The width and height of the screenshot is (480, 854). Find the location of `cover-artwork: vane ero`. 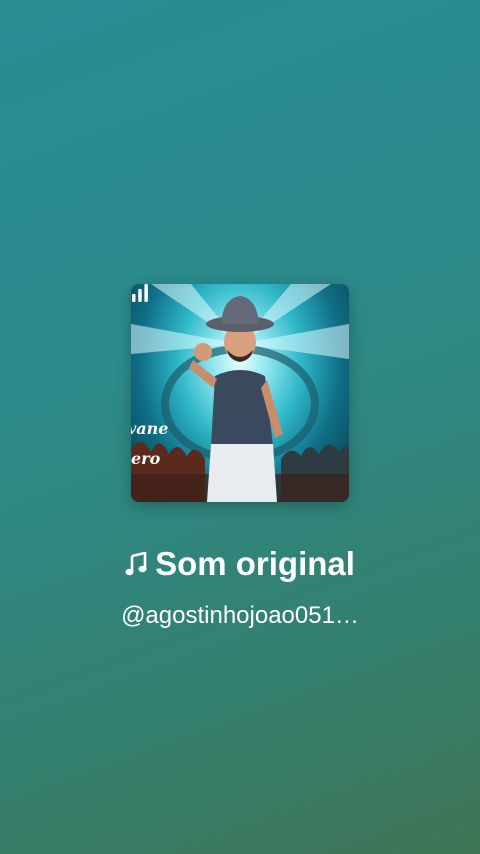

cover-artwork: vane ero is located at coordinates (240, 393).